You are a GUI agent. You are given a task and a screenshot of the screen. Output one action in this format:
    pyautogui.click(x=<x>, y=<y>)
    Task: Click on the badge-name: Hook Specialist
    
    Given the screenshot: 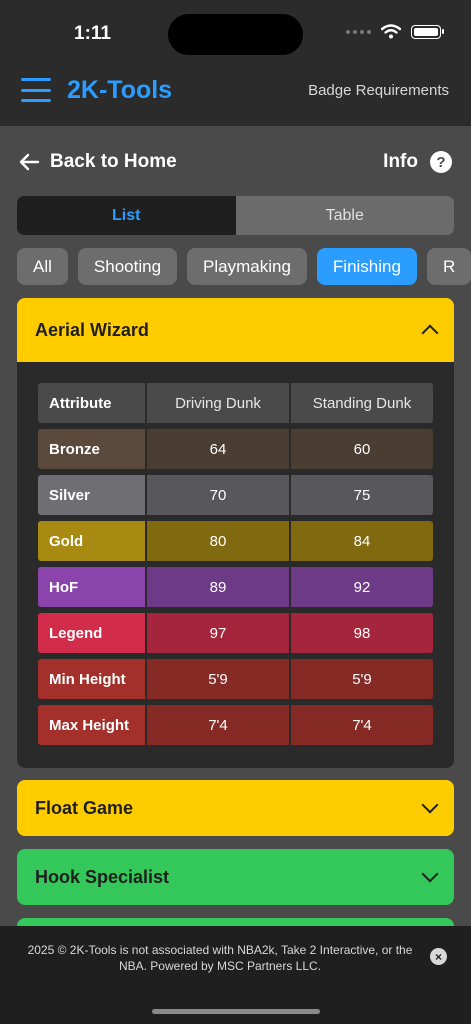 What is the action you would take?
    pyautogui.click(x=102, y=876)
    